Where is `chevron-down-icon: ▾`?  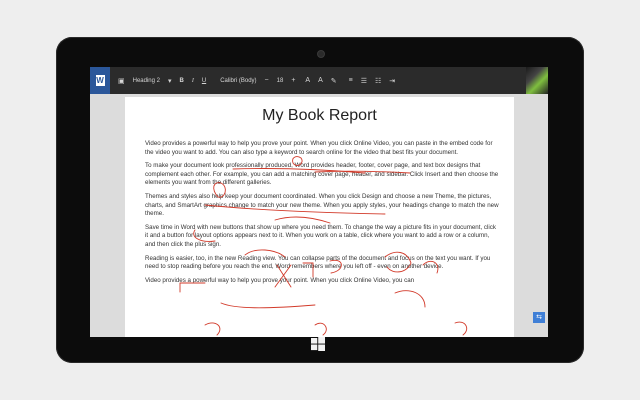
chevron-down-icon: ▾ is located at coordinates (170, 81).